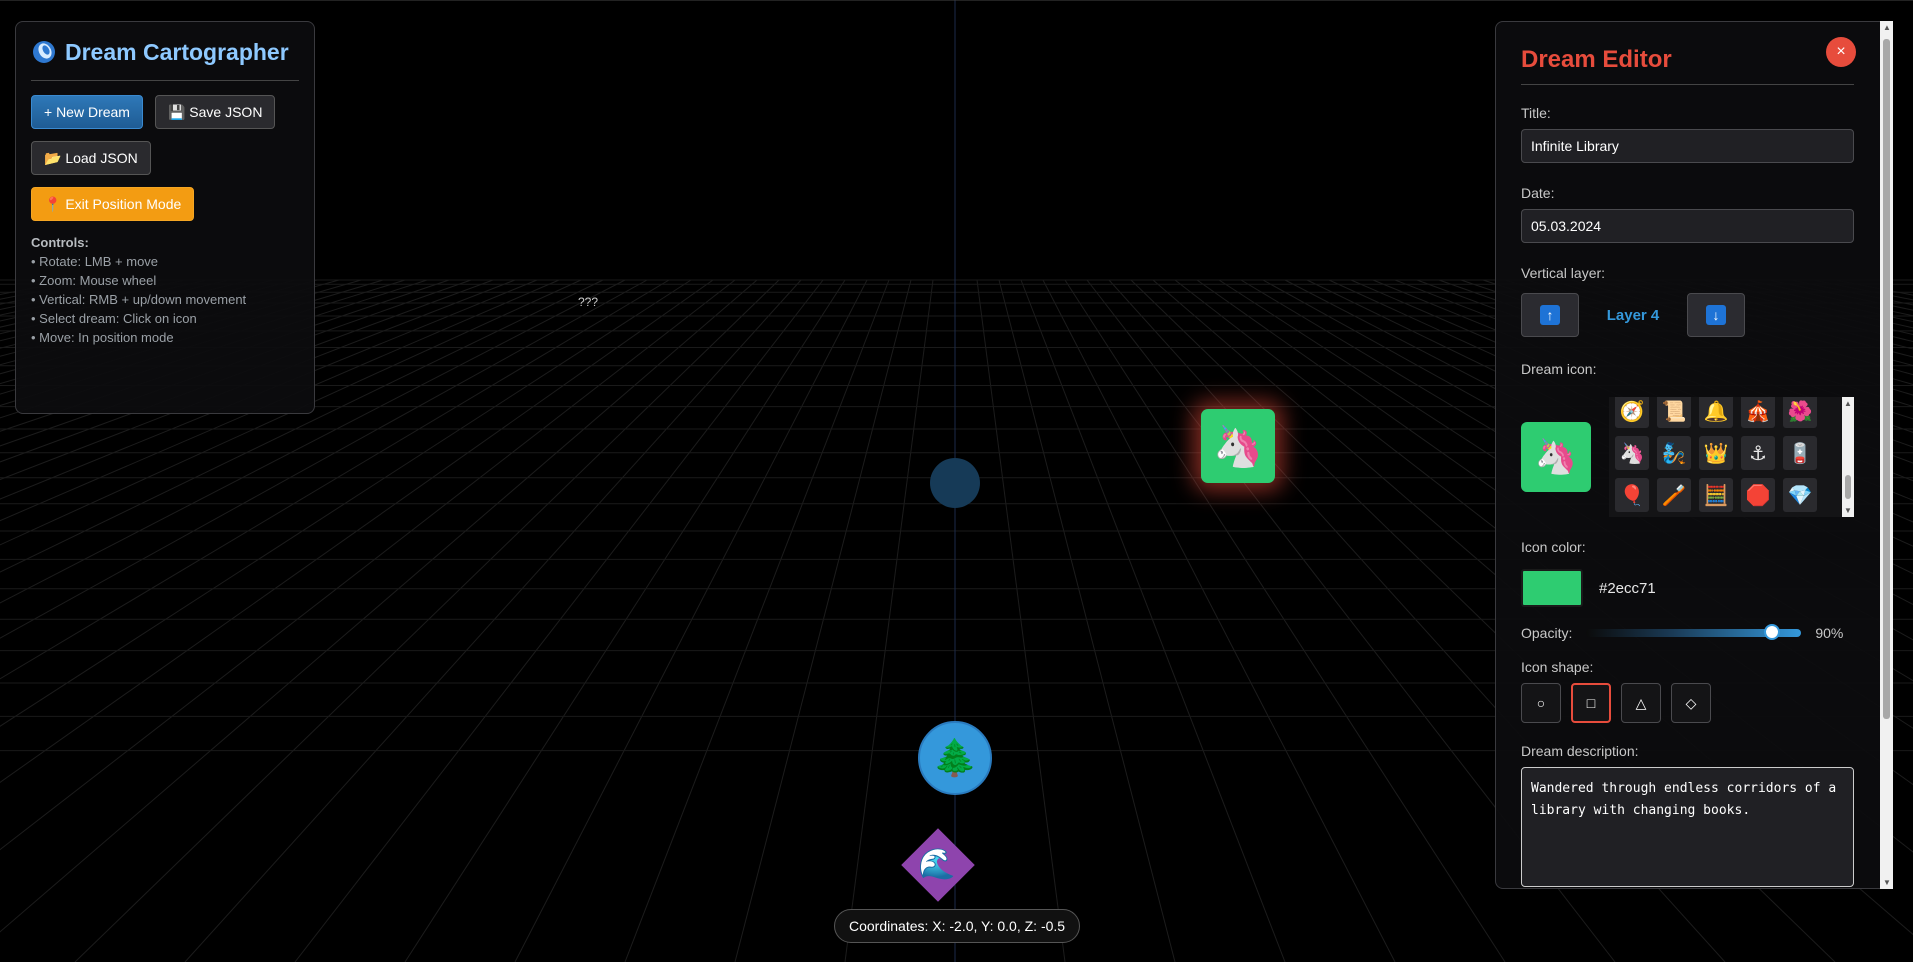 The width and height of the screenshot is (1913, 962). I want to click on icon-option: 📜, so click(1674, 412).